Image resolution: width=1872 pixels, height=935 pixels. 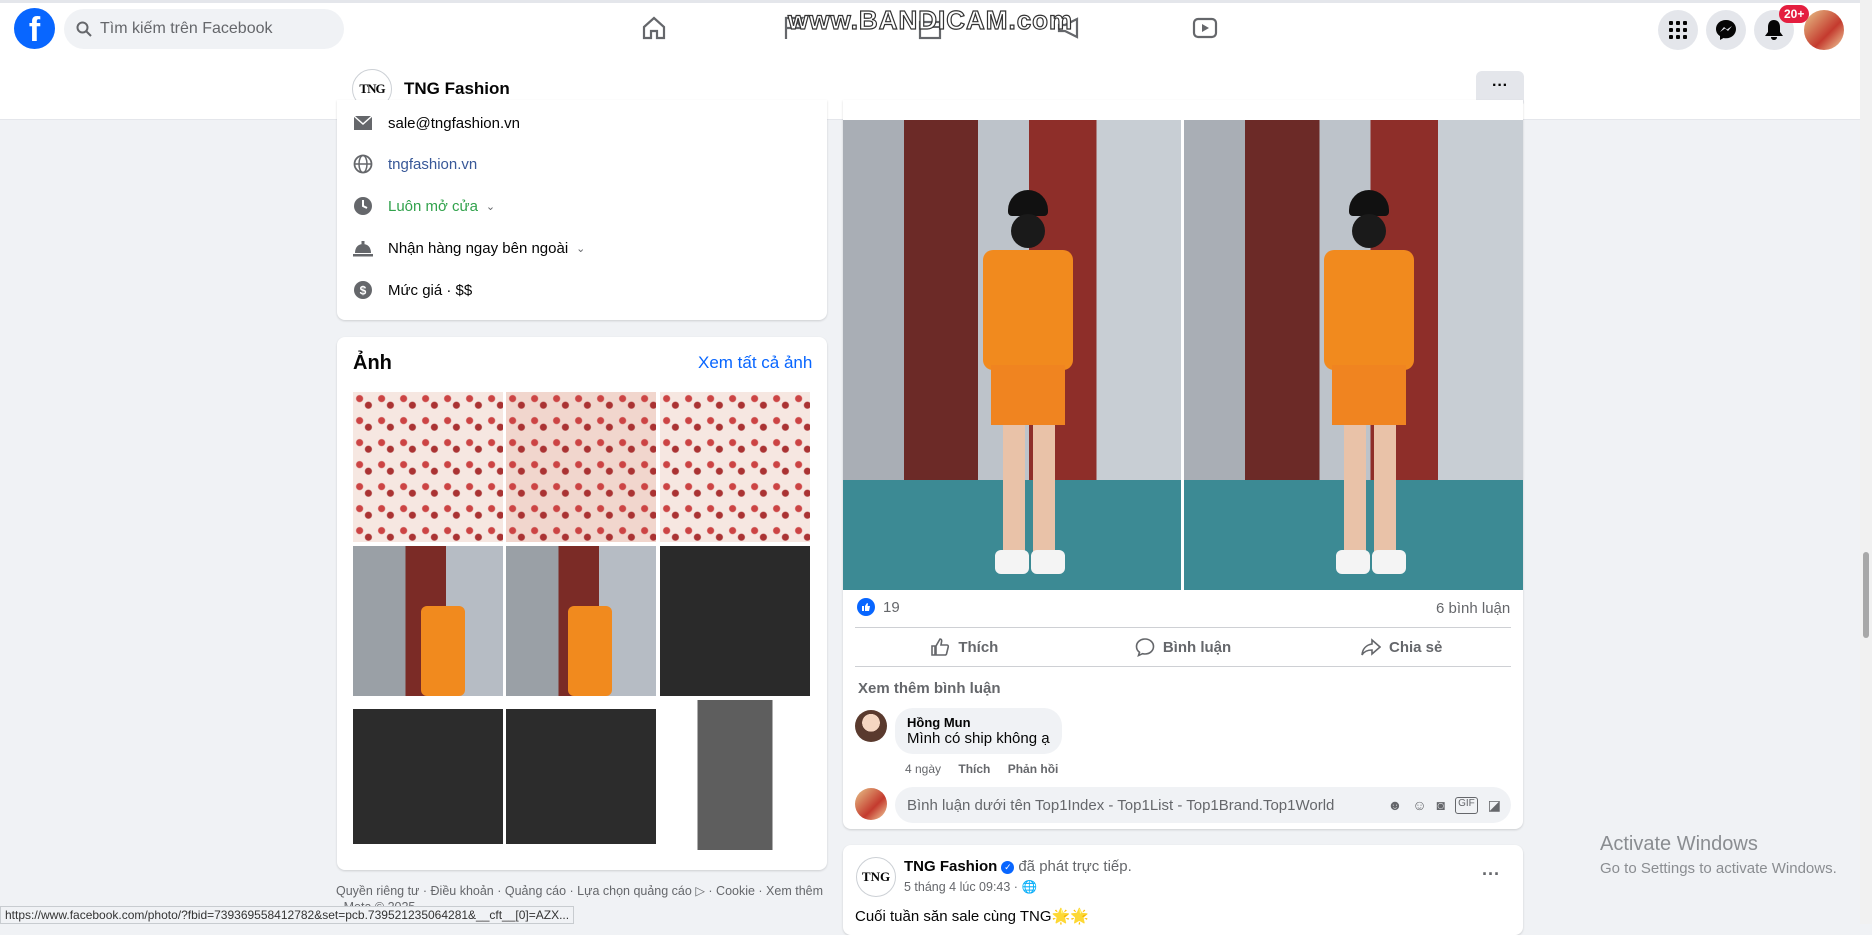 What do you see at coordinates (1794, 14) in the screenshot?
I see `notification-badge: 20+` at bounding box center [1794, 14].